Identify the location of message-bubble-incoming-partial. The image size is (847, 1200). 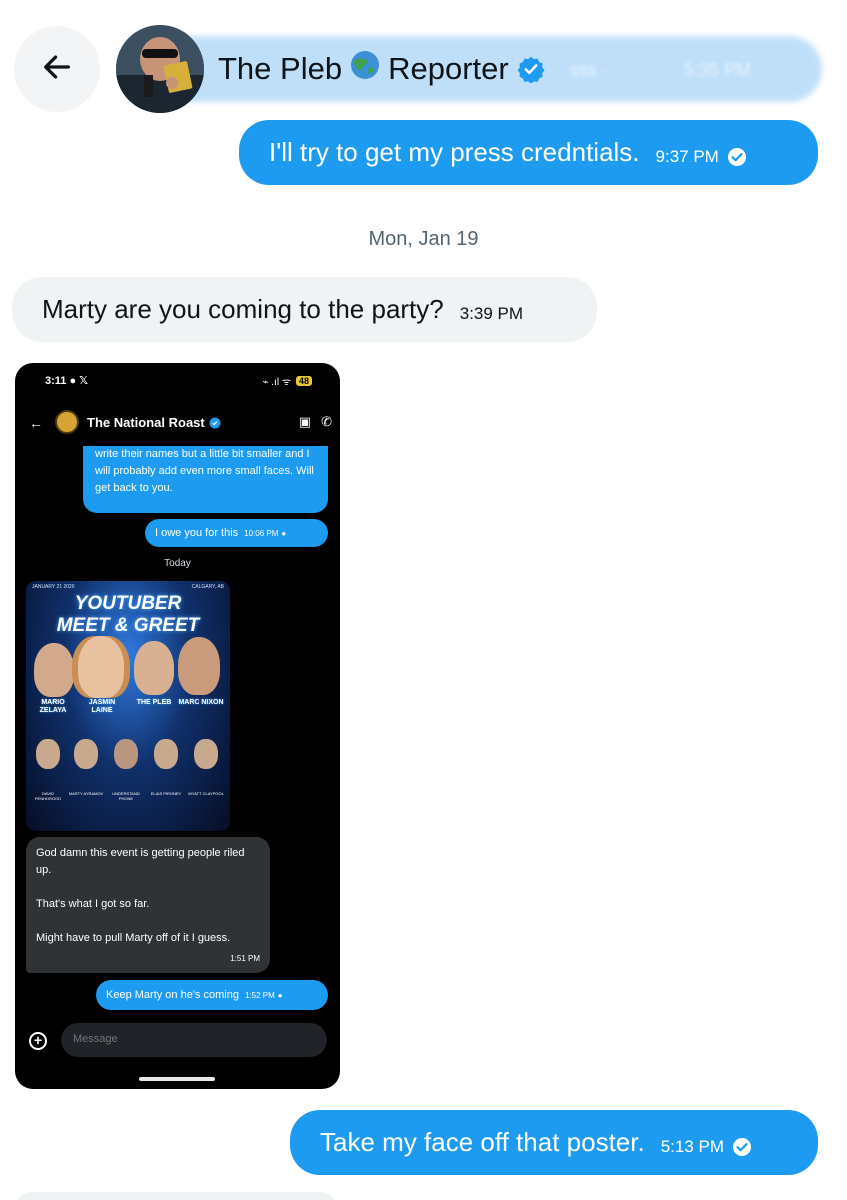
(176, 1196).